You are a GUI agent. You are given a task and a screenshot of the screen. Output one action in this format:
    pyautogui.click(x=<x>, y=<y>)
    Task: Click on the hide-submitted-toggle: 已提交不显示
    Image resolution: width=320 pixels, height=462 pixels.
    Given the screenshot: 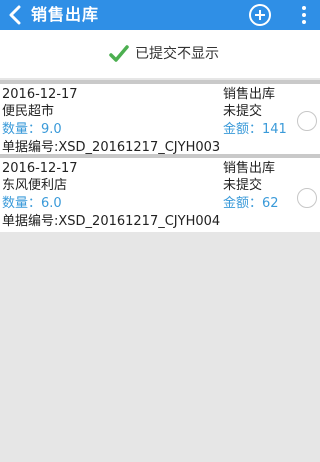 What is the action you would take?
    pyautogui.click(x=160, y=54)
    